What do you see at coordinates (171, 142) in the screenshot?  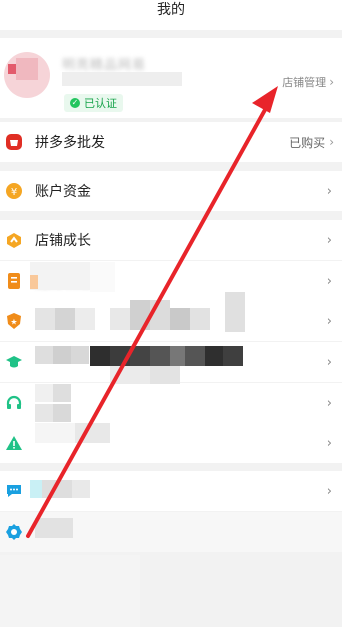 I see `menu-item-wholesale: 拼多多批发 已购买 ›` at bounding box center [171, 142].